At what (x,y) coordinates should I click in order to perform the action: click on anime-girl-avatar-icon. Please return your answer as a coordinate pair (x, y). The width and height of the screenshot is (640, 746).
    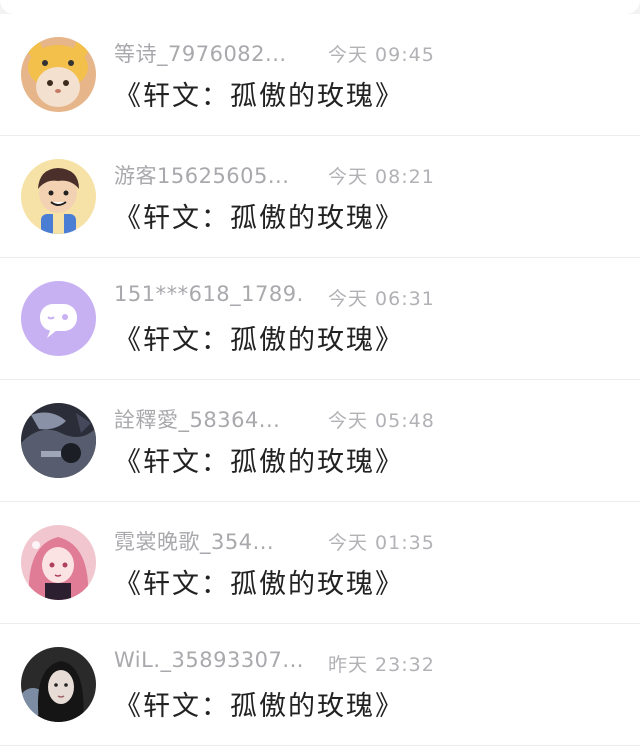
    Looking at the image, I should click on (58, 562).